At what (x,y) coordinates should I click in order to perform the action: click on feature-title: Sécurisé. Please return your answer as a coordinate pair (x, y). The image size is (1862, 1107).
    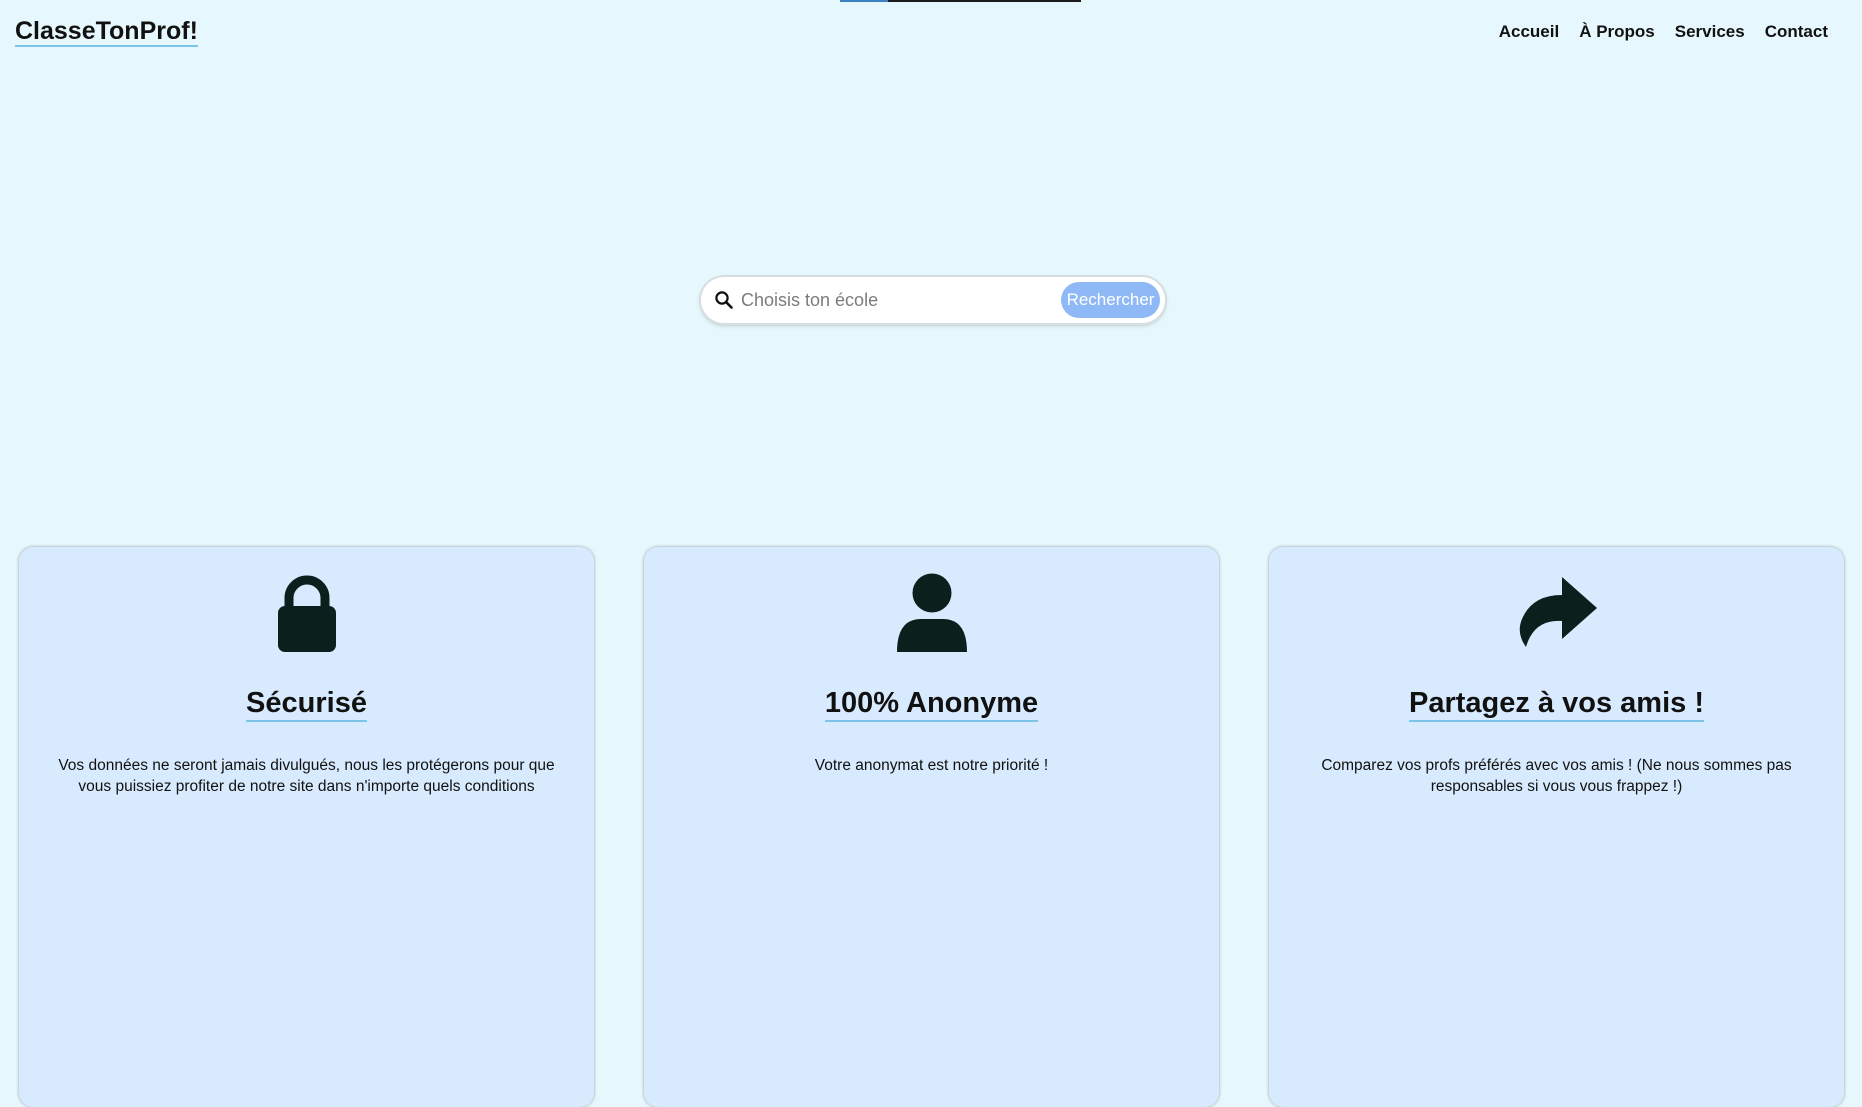
    Looking at the image, I should click on (306, 704).